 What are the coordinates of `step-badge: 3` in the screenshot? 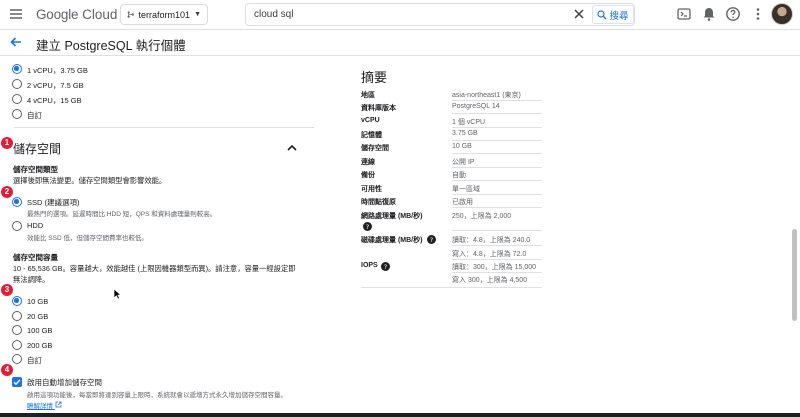 It's located at (7, 290).